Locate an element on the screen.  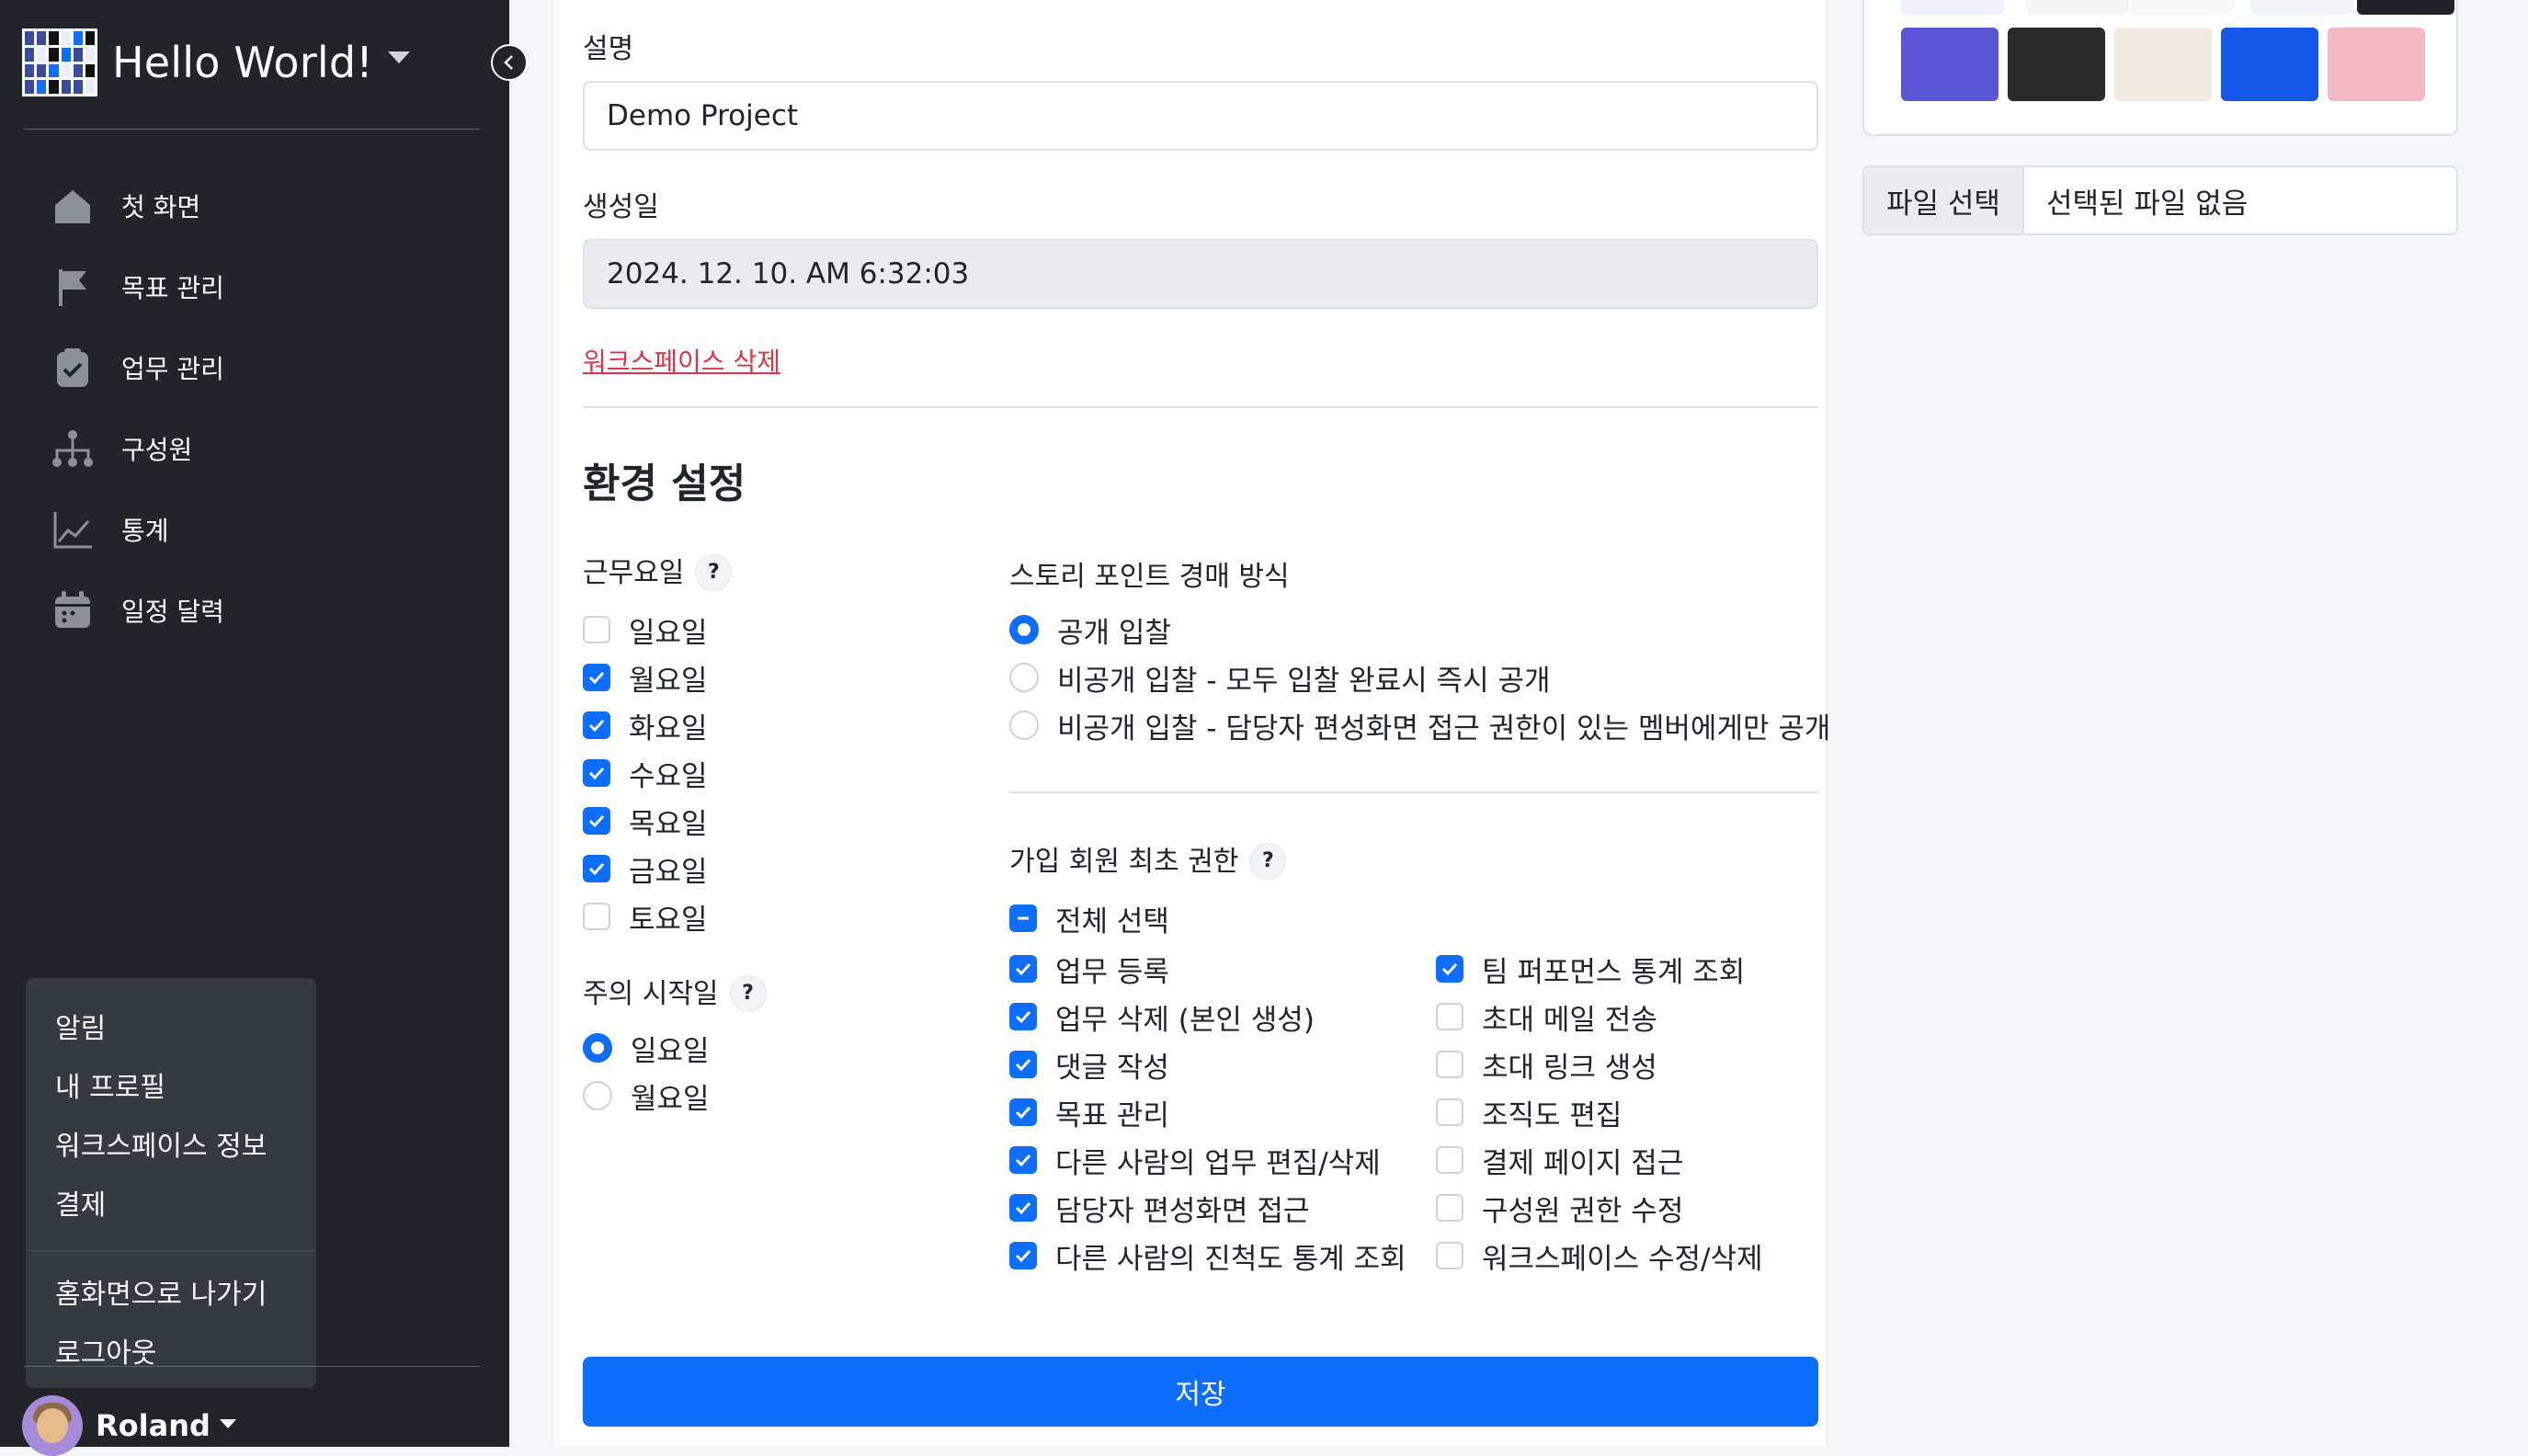
sidebar-collapse-button is located at coordinates (509, 62).